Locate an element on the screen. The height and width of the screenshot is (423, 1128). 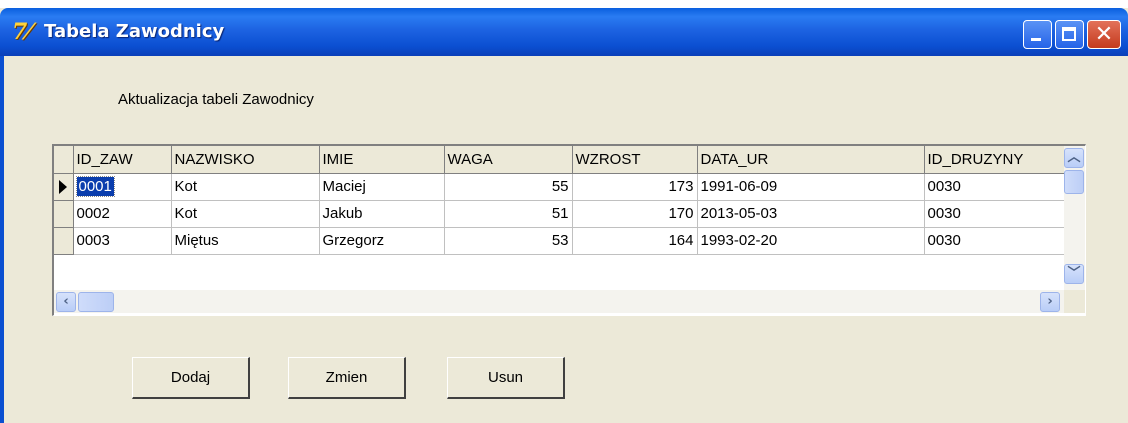
close-icon: ✕ is located at coordinates (1104, 34).